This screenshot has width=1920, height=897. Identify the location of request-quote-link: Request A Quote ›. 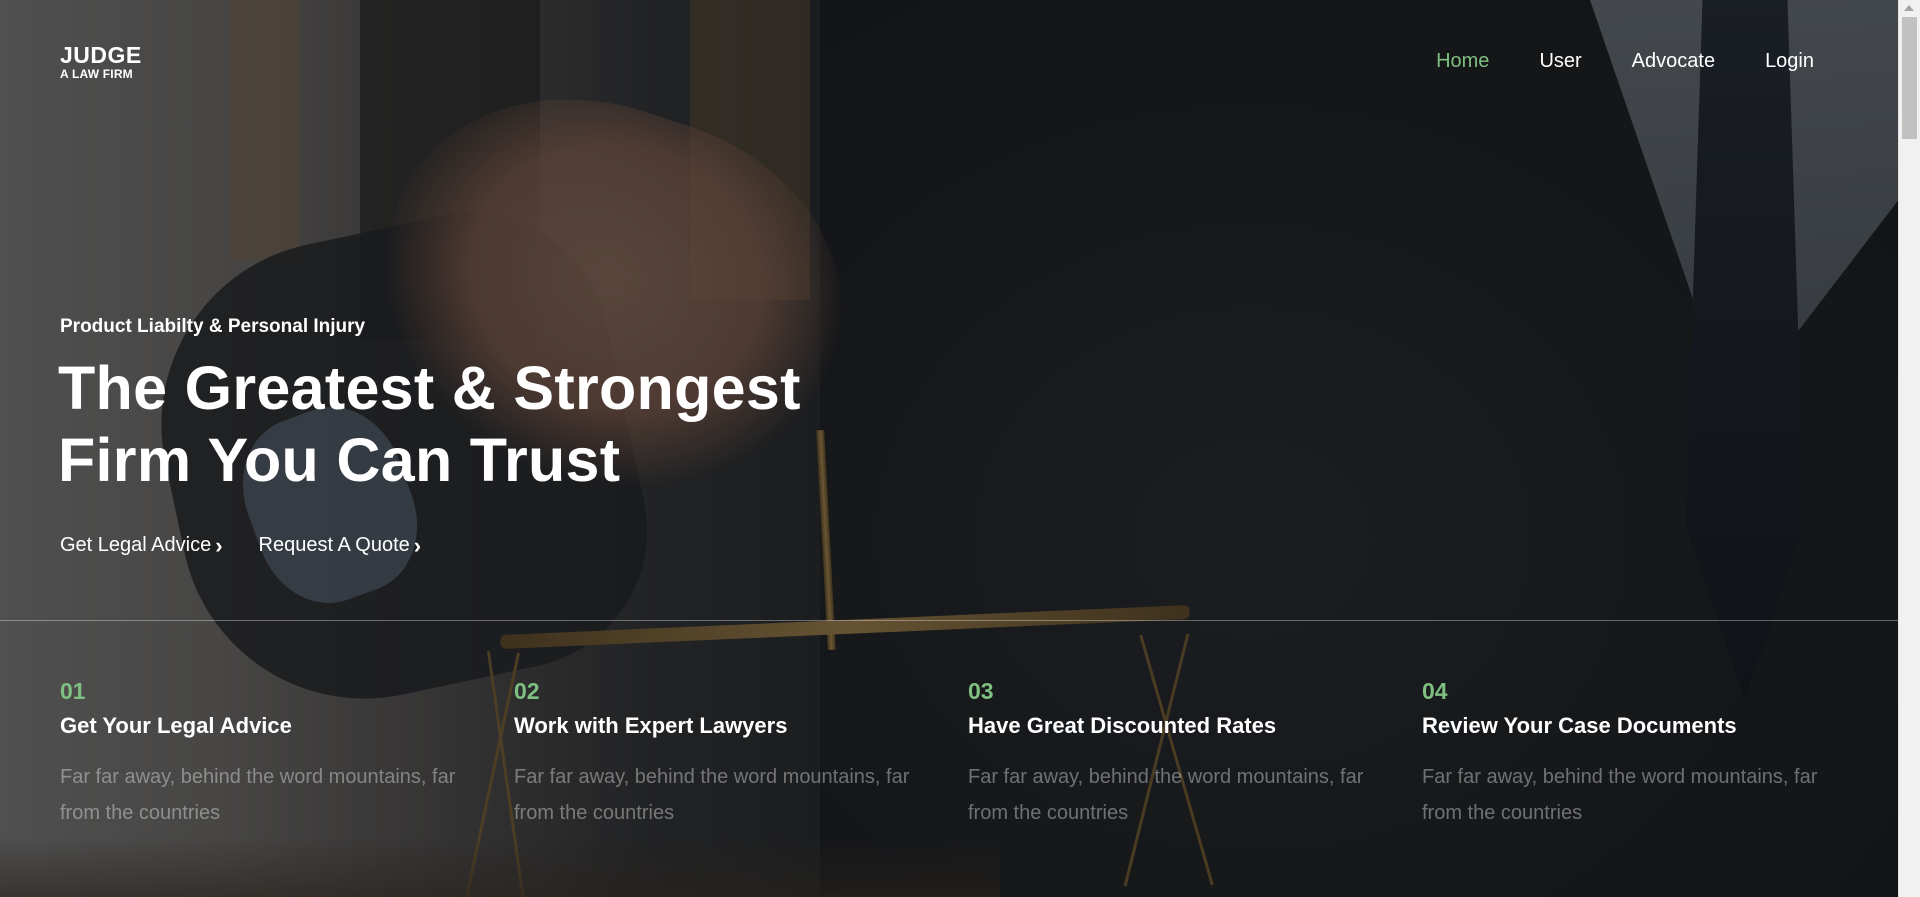
(340, 545).